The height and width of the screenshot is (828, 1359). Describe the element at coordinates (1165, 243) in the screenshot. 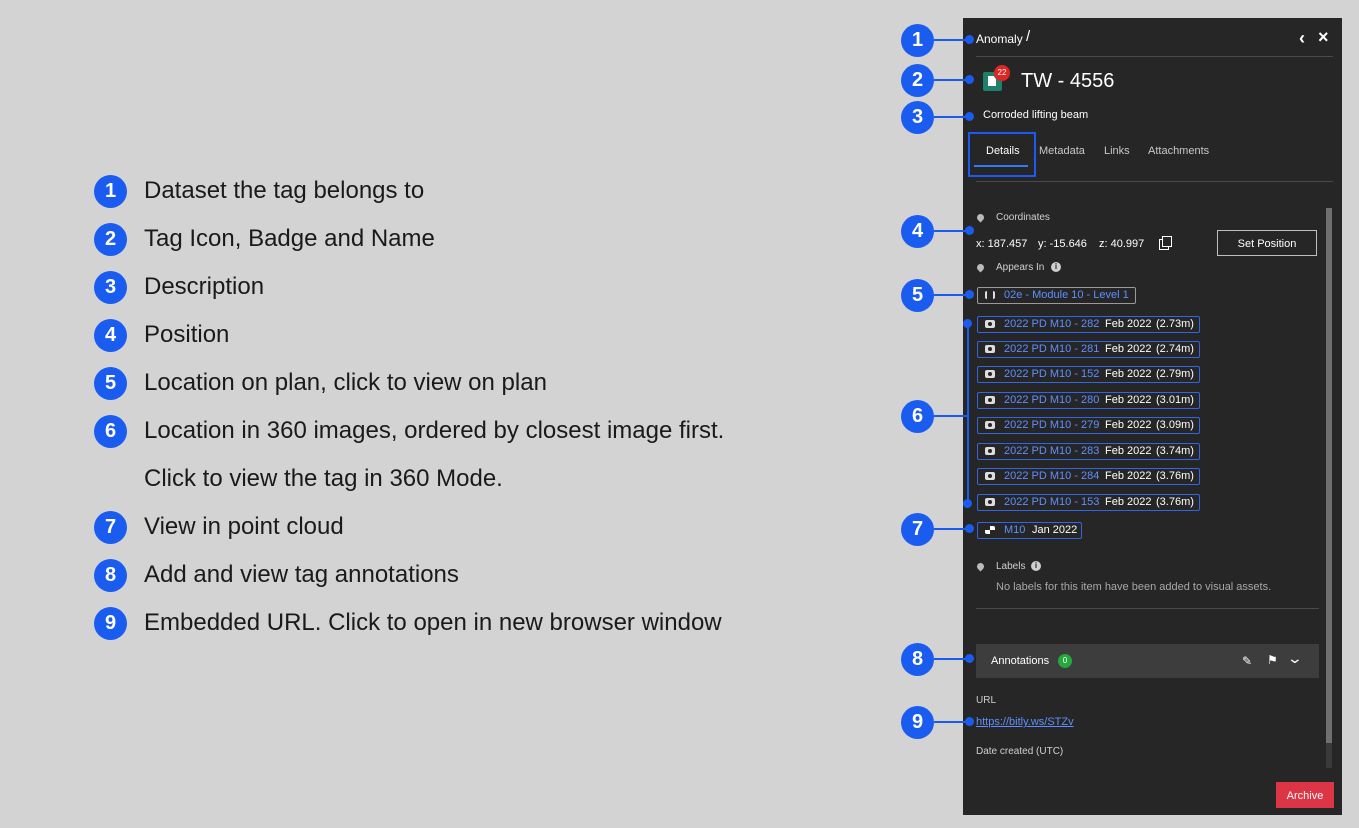

I see `copy-icon` at that location.